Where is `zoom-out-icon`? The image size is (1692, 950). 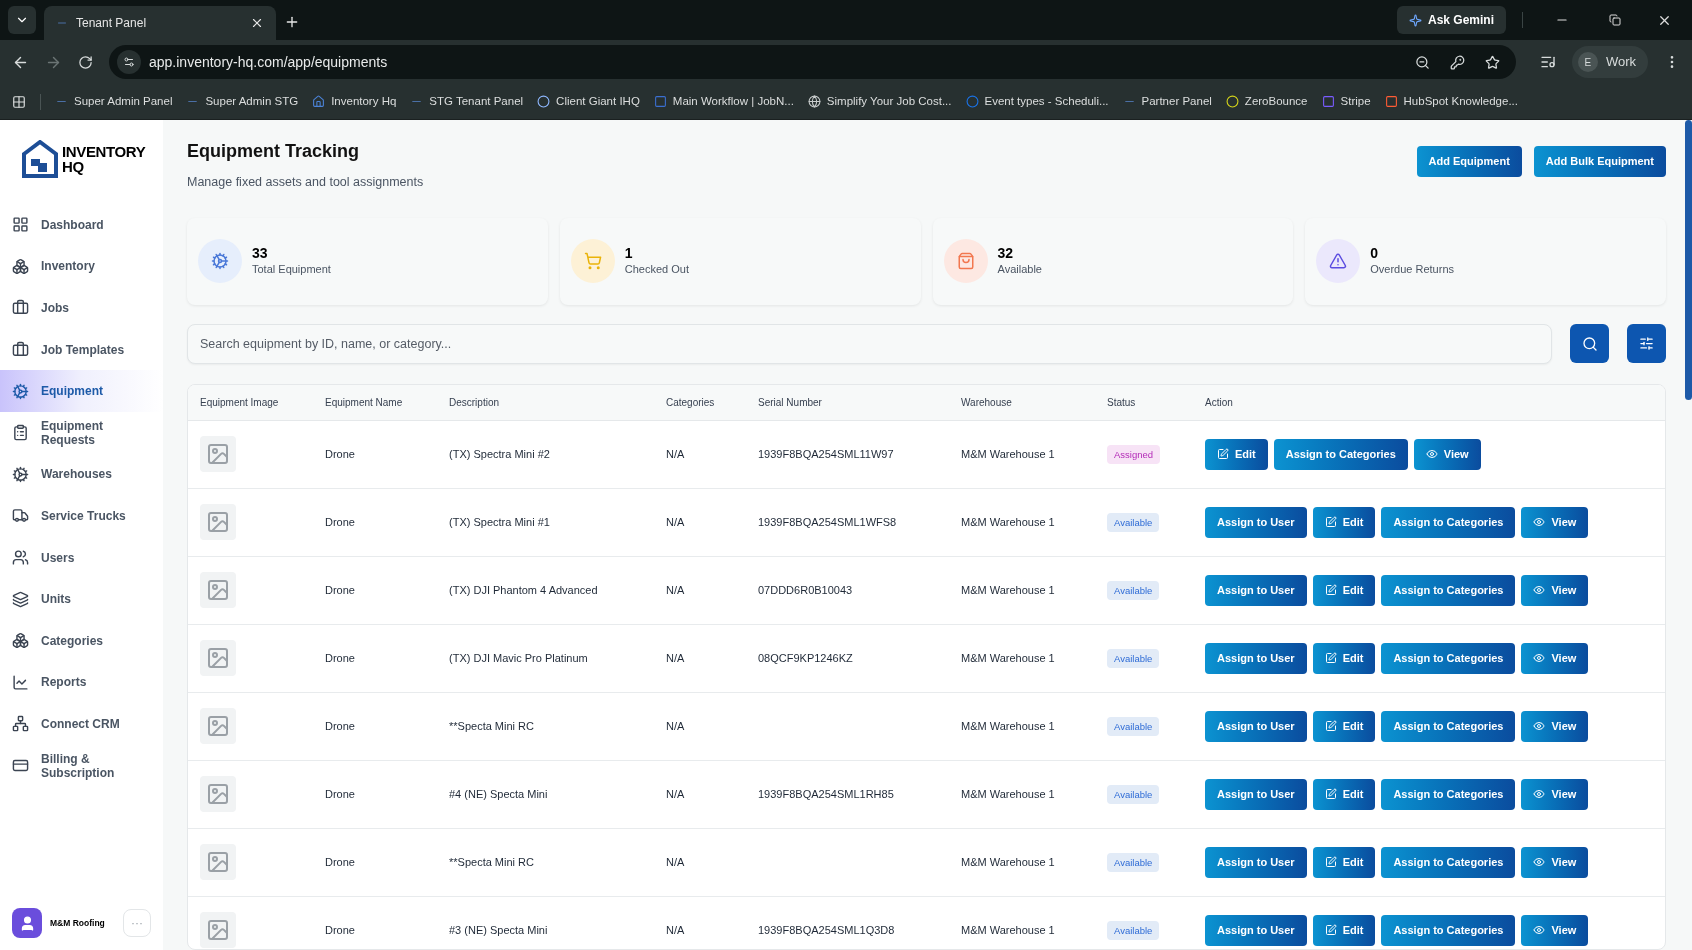 zoom-out-icon is located at coordinates (1422, 62).